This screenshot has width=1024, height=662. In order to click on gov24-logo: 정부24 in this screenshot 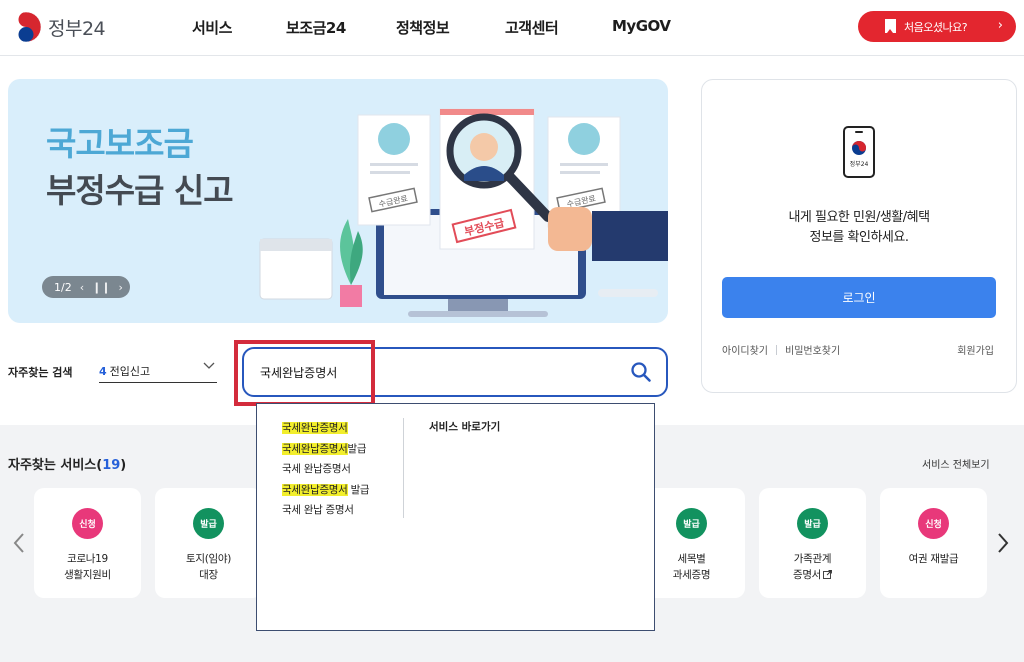, I will do `click(57, 27)`.